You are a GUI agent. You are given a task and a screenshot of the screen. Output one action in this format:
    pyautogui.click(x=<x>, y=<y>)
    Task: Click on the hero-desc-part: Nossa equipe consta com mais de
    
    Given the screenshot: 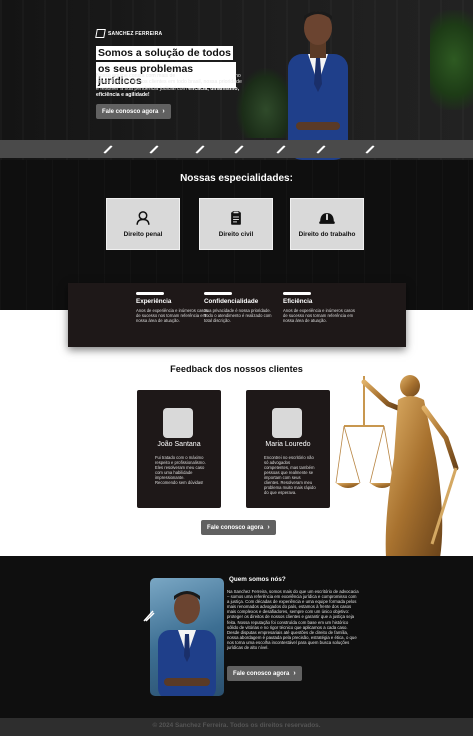 What is the action you would take?
    pyautogui.click(x=136, y=76)
    